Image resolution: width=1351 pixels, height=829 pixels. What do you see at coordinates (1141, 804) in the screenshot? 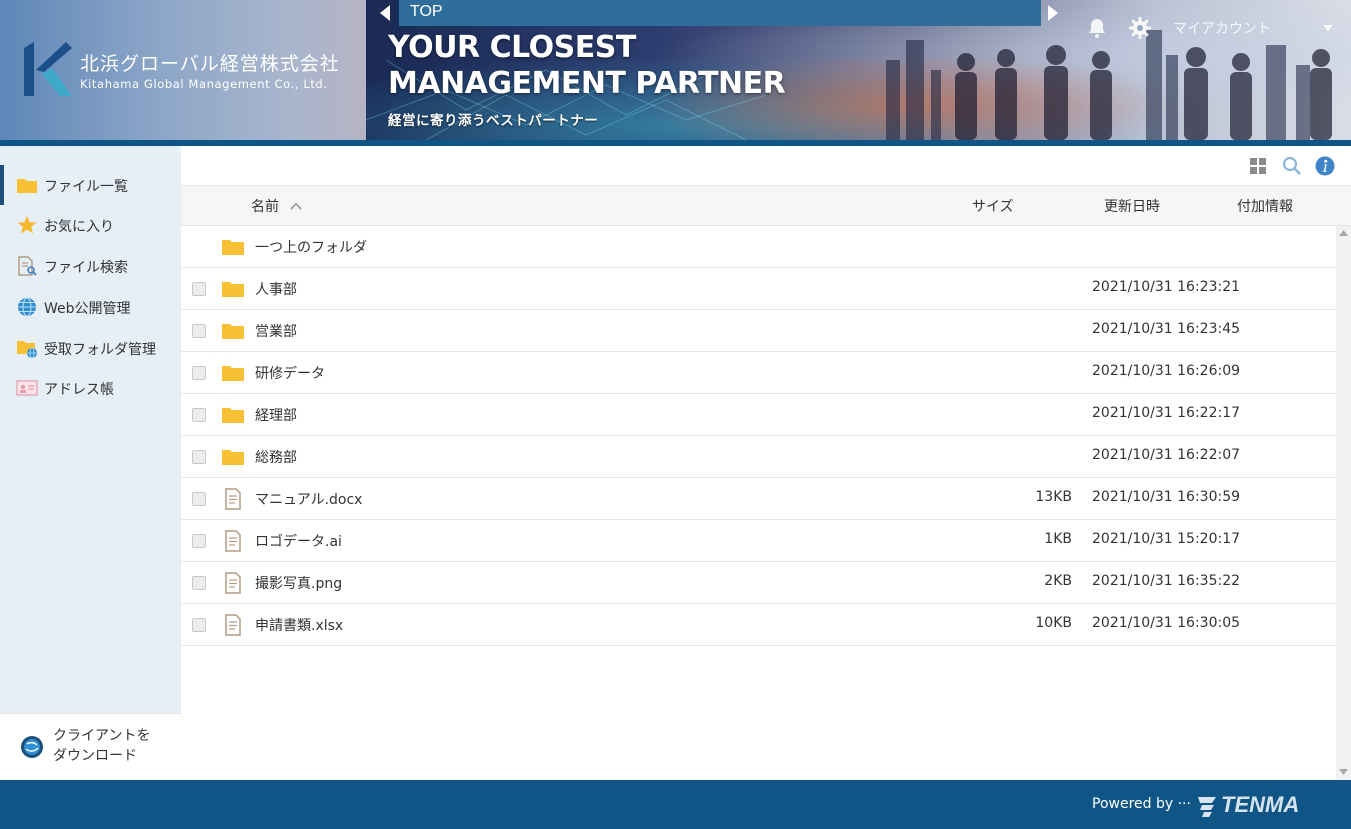
I see `powered-by-label: Powered by ···` at bounding box center [1141, 804].